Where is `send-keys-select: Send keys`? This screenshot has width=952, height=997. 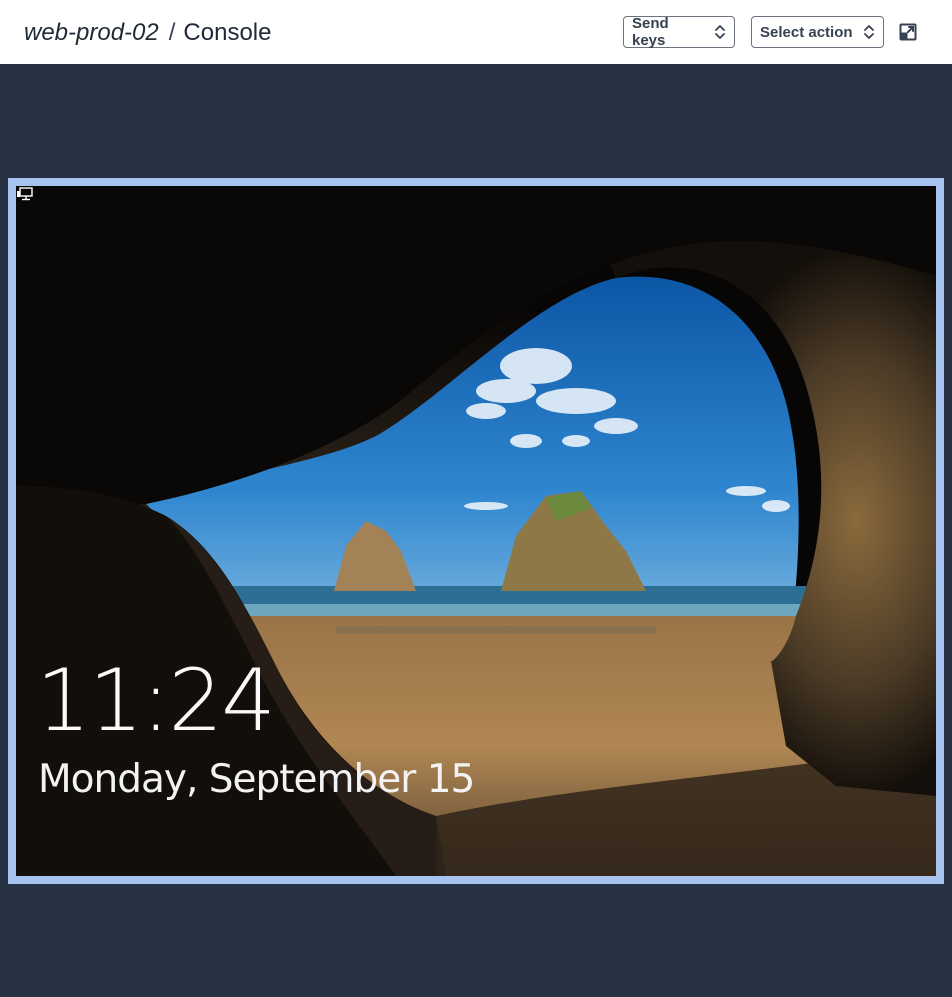
send-keys-select: Send keys is located at coordinates (679, 32).